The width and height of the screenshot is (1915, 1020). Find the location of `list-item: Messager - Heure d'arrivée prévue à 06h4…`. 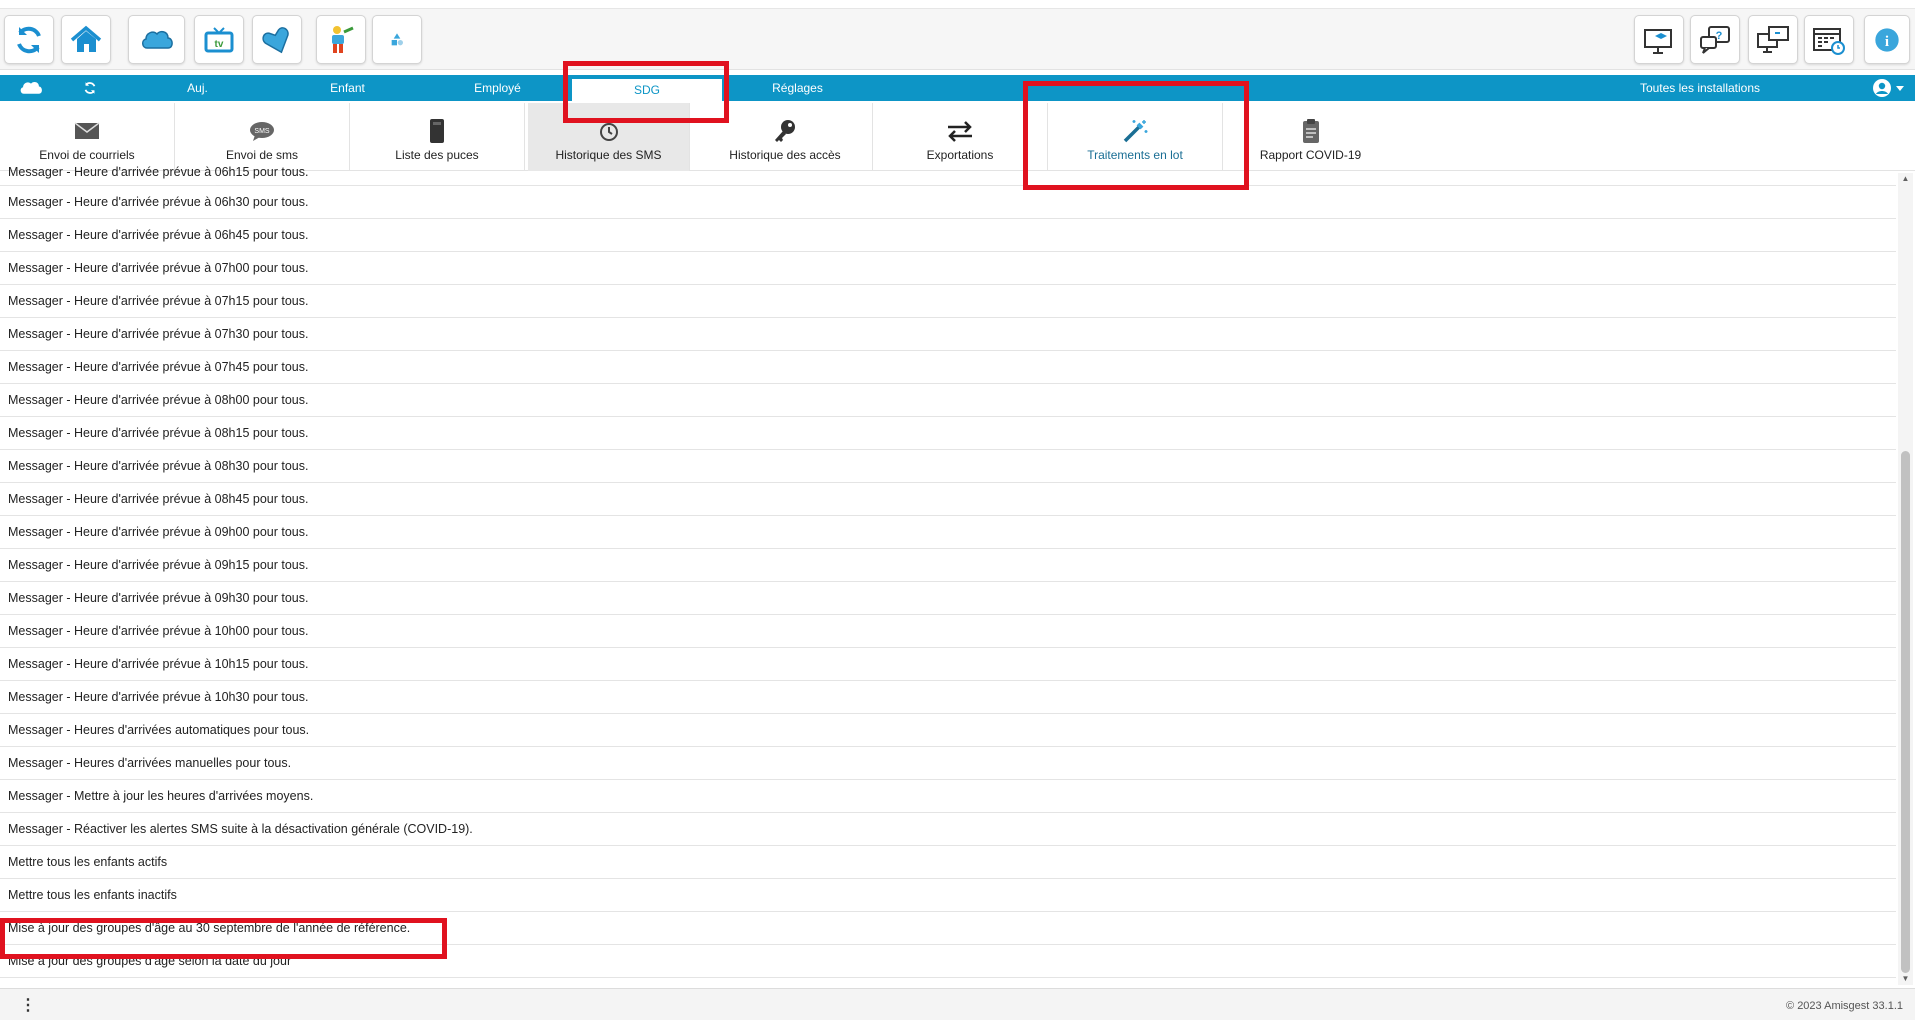

list-item: Messager - Heure d'arrivée prévue à 06h4… is located at coordinates (948, 235).